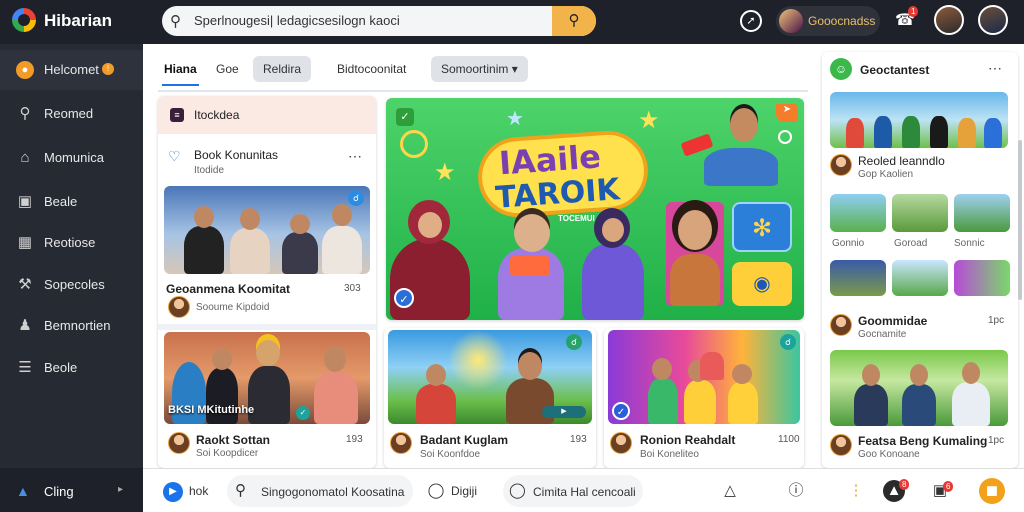  What do you see at coordinates (514, 69) in the screenshot?
I see `chevron-down-icon: ▾` at bounding box center [514, 69].